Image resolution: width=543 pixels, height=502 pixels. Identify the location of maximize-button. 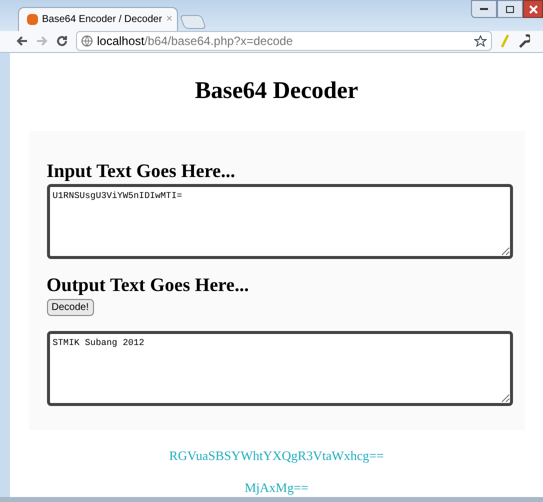
(510, 9).